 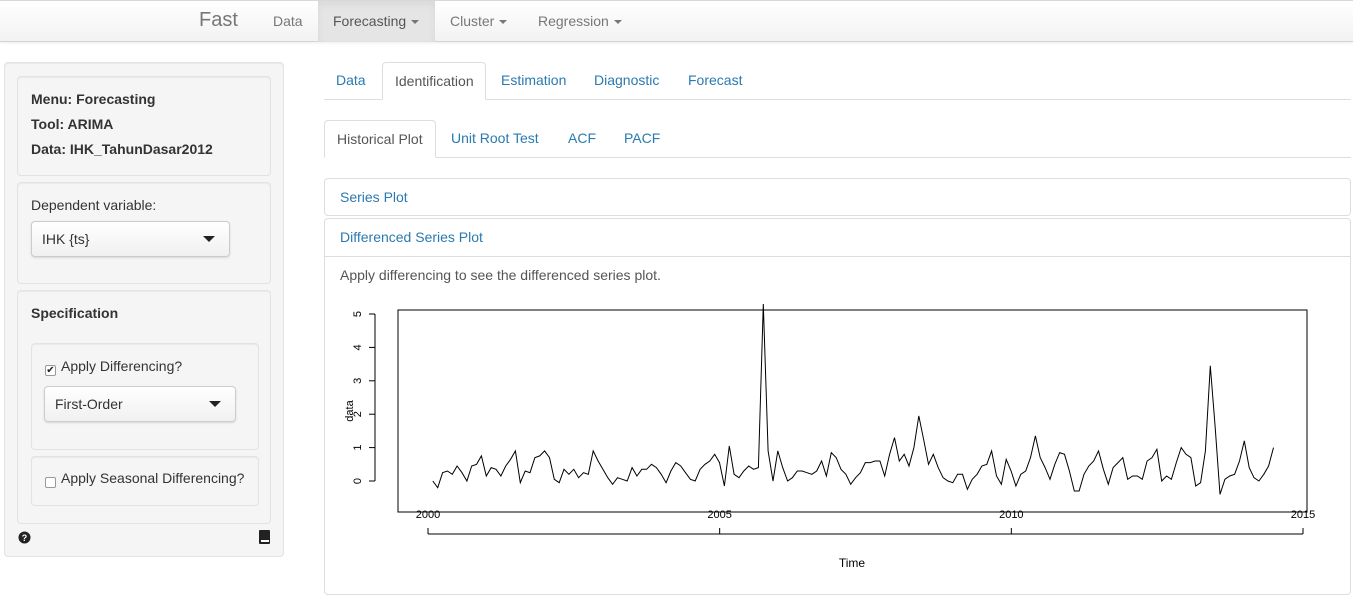 I want to click on y-tick-label: 3, so click(x=358, y=381).